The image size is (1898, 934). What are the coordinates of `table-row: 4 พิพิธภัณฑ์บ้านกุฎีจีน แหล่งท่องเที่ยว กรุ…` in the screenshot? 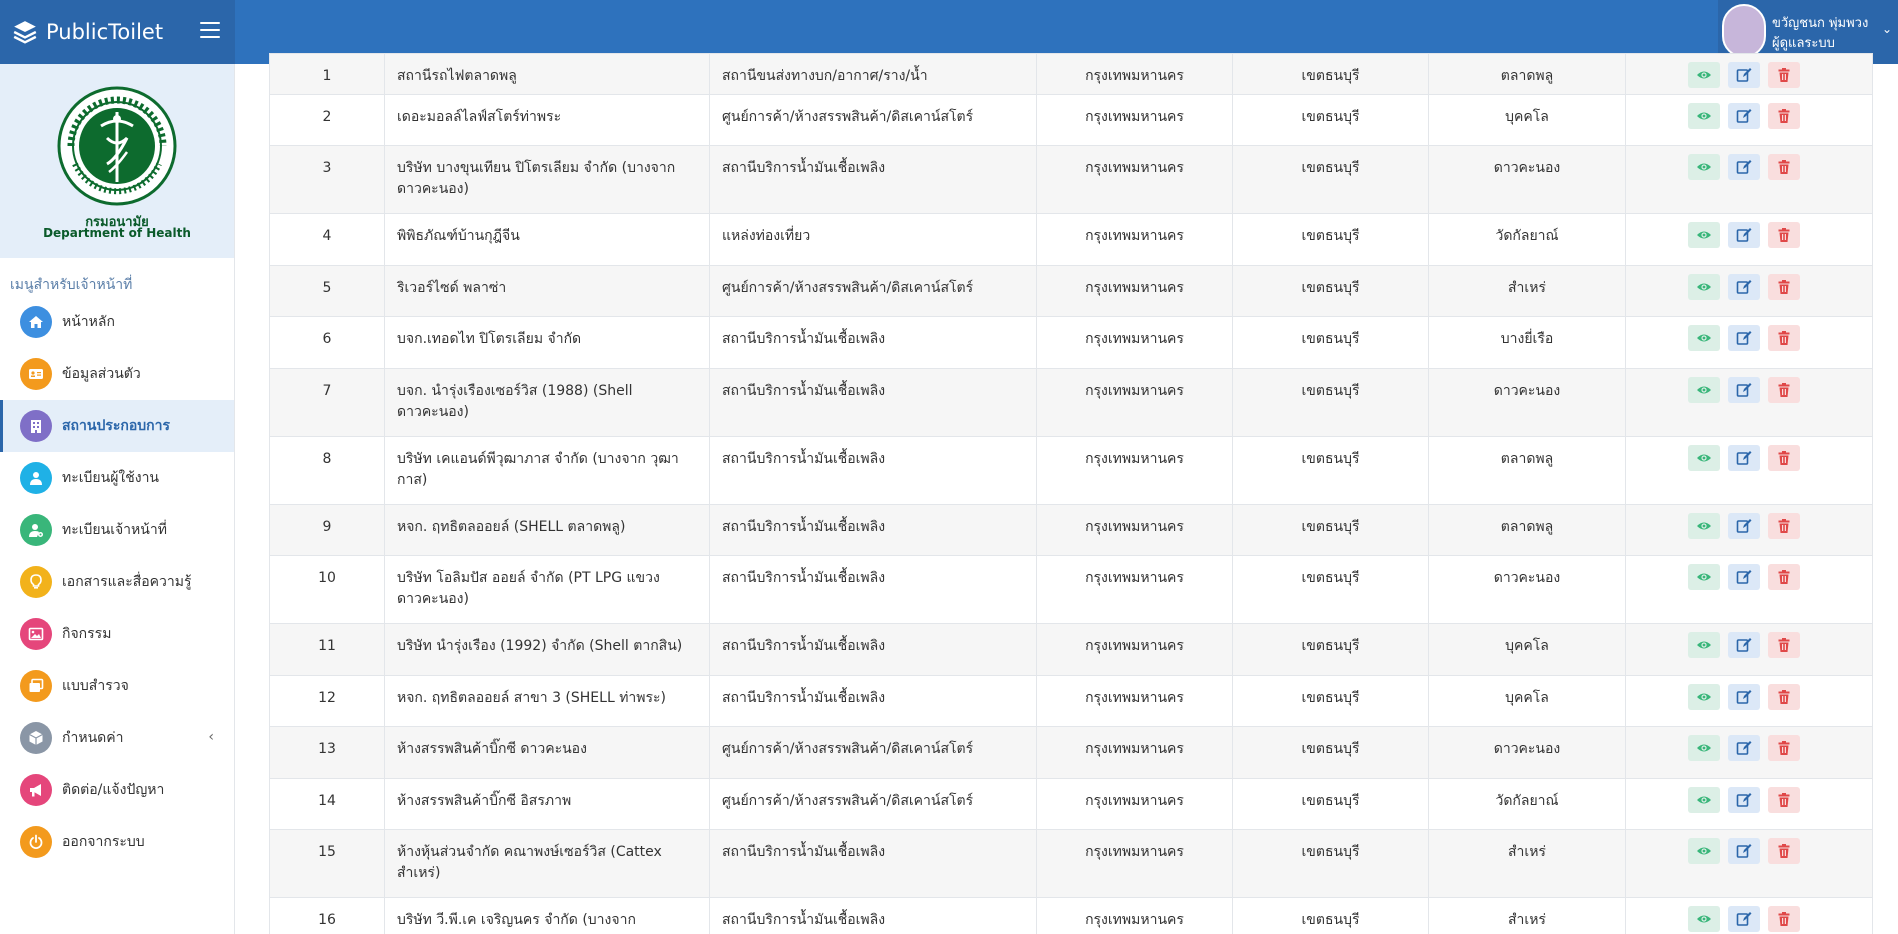 It's located at (1071, 239).